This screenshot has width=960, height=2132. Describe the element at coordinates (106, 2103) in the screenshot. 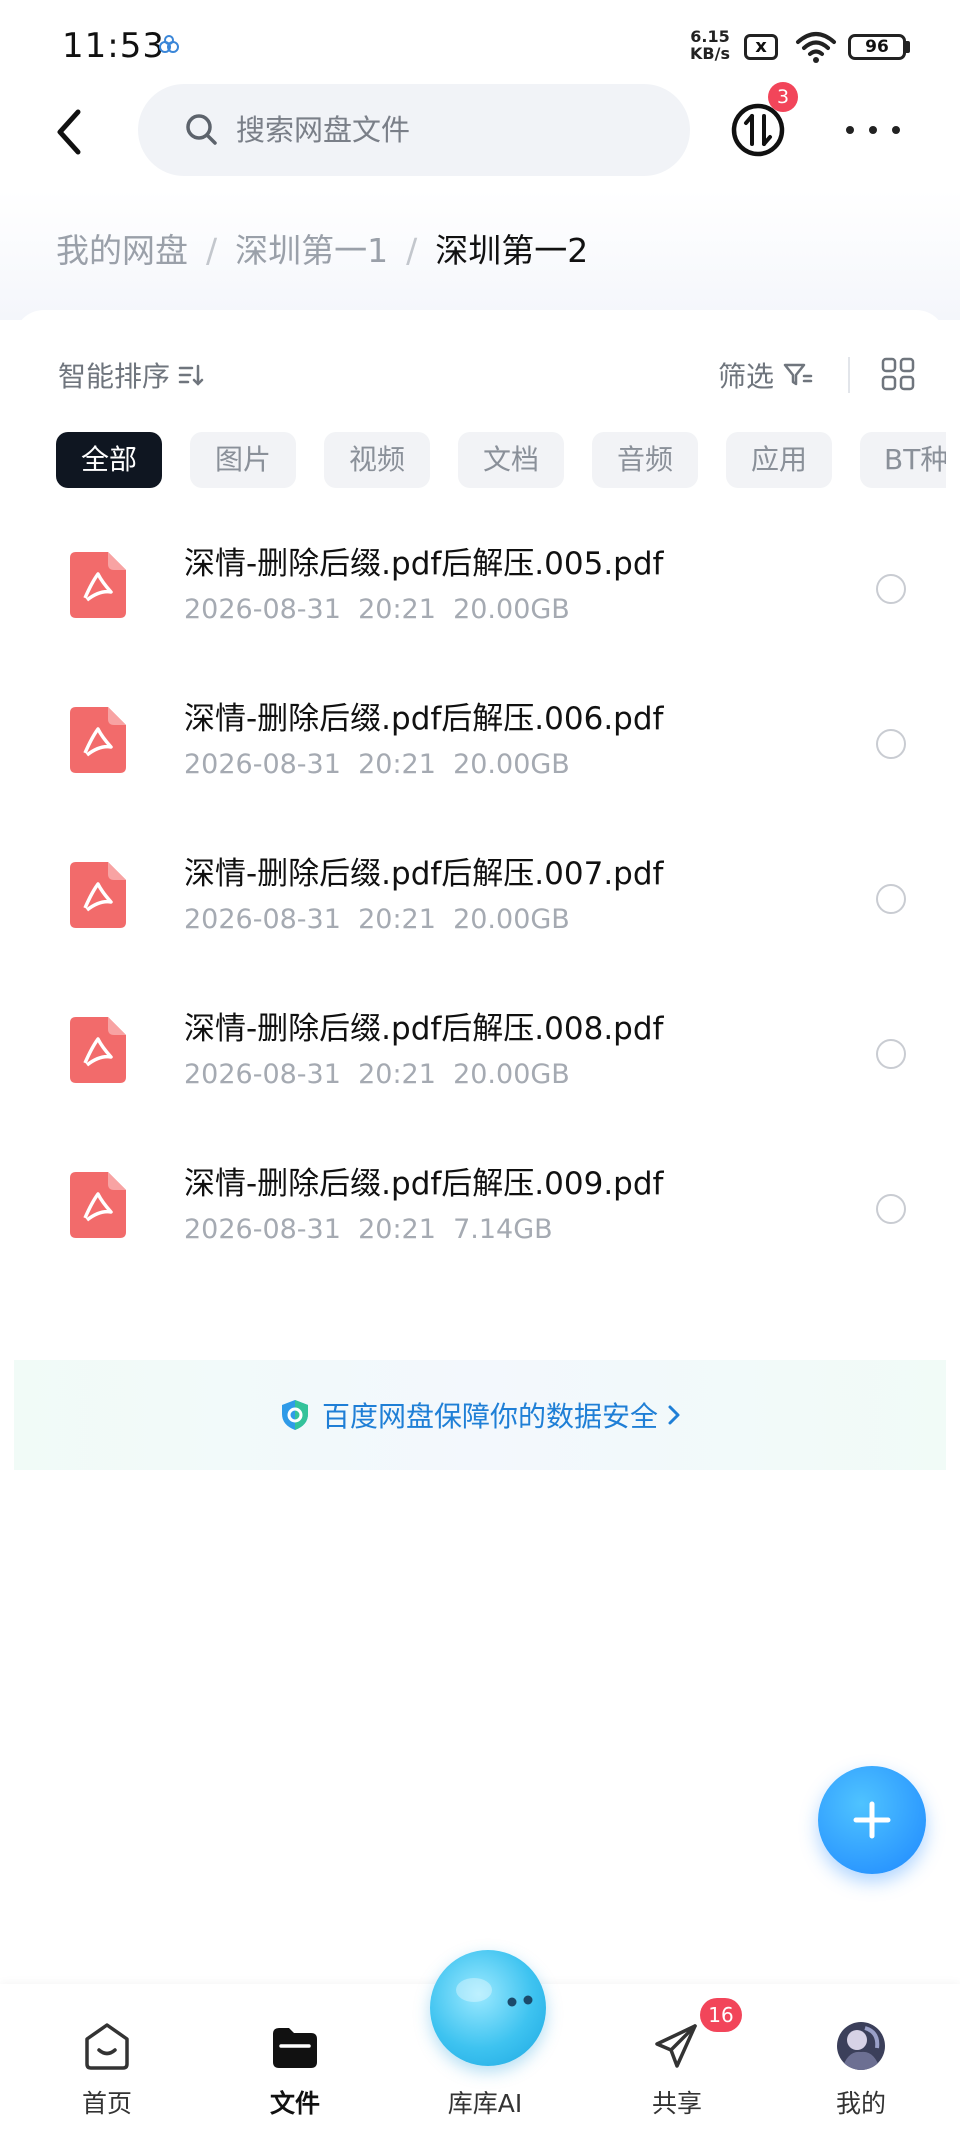

I see `nav-label-home: 首页` at that location.